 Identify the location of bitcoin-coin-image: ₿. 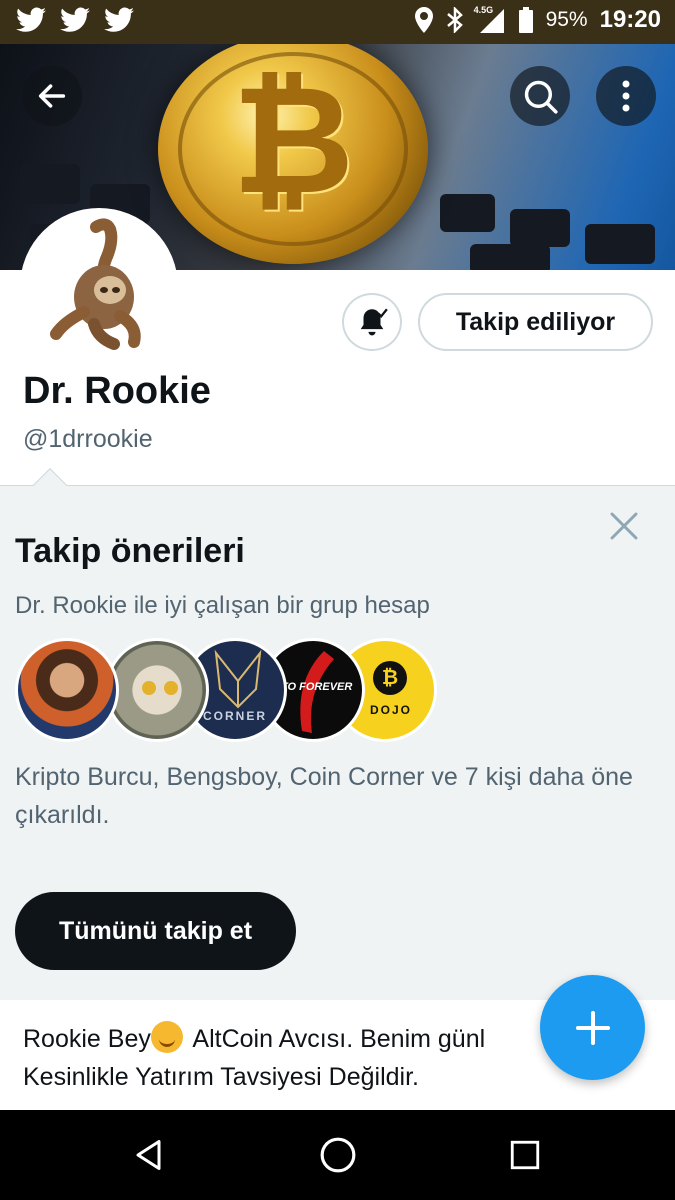
(293, 154).